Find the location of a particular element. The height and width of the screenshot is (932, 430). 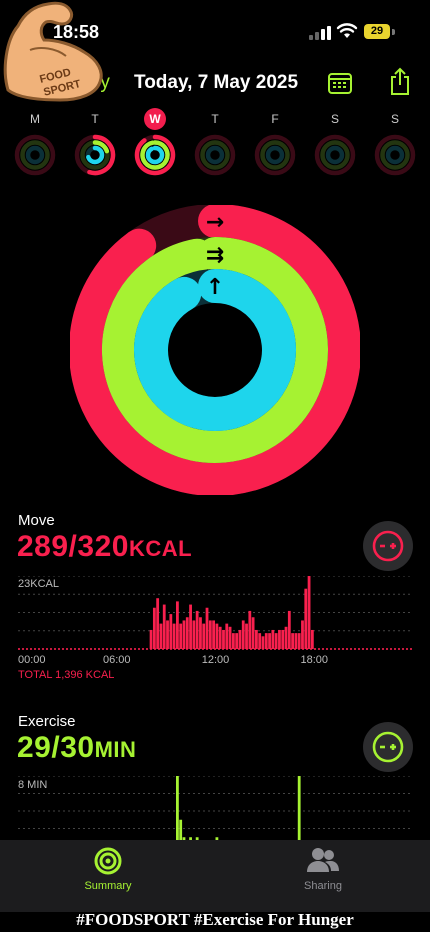

day-label: M is located at coordinates (35, 119).